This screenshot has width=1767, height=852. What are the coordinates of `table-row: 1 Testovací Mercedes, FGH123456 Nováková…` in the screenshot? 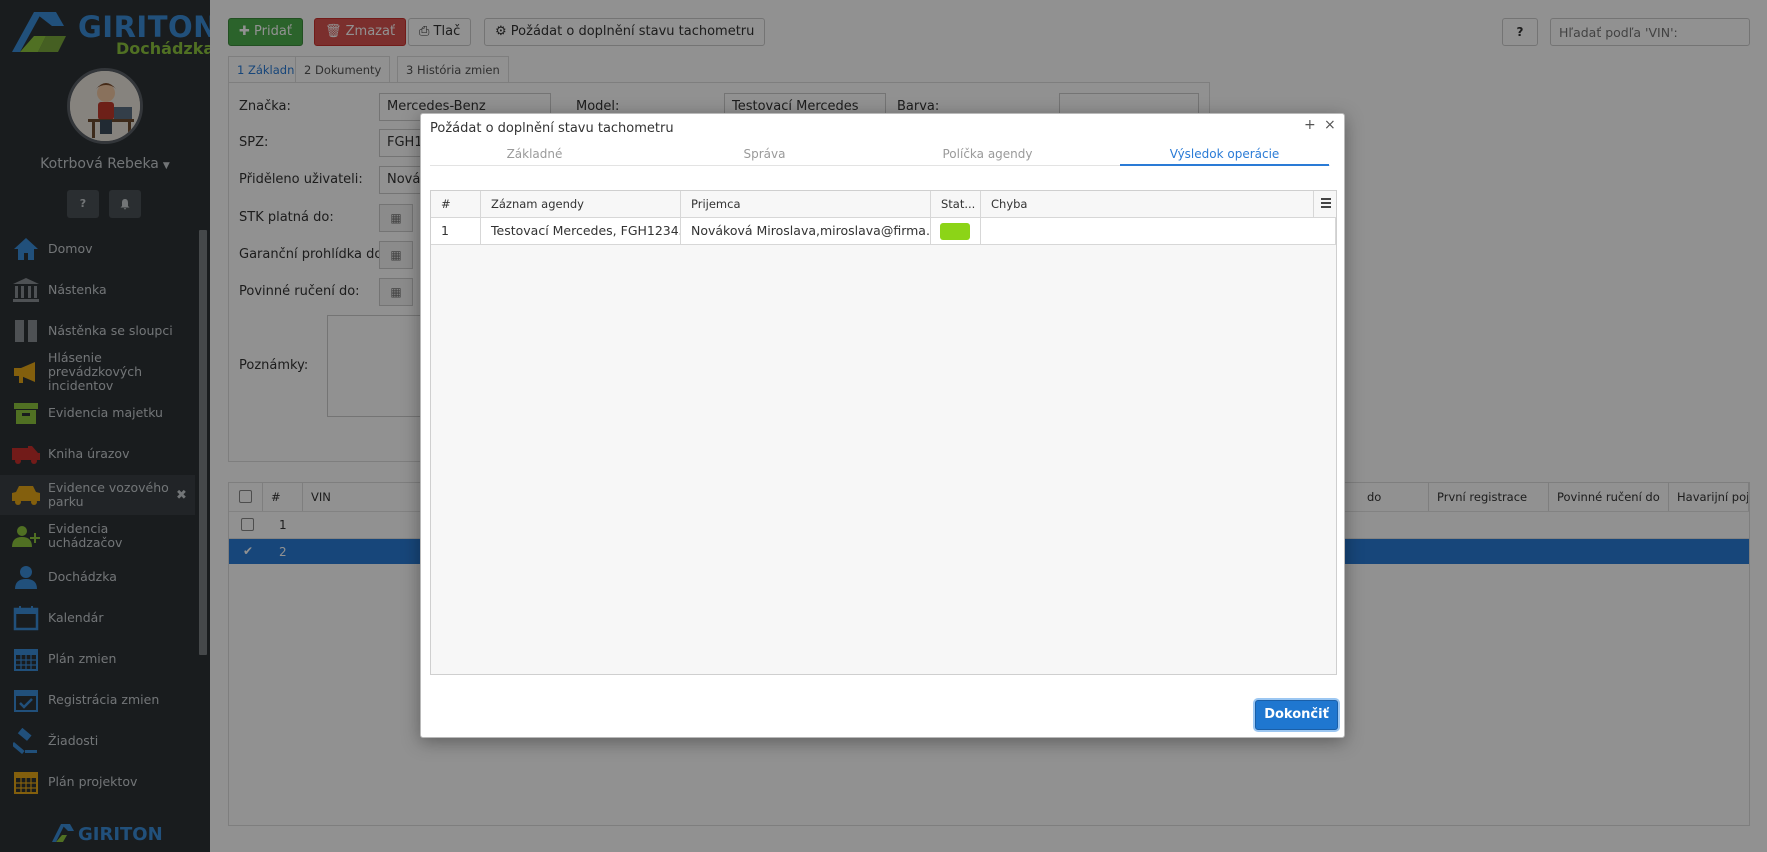 It's located at (883, 231).